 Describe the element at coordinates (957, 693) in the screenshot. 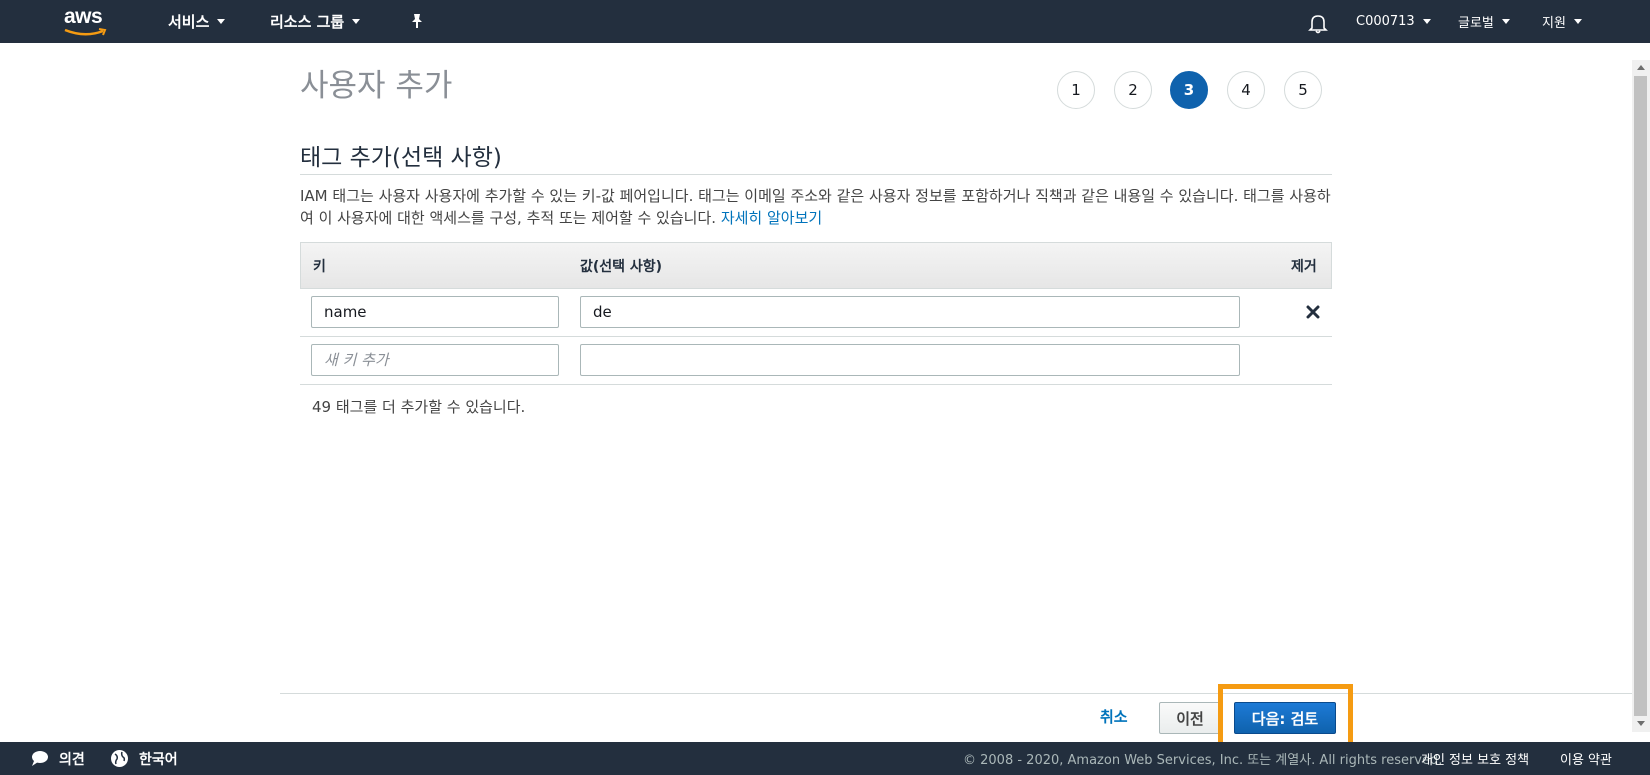

I see `action-divider` at that location.